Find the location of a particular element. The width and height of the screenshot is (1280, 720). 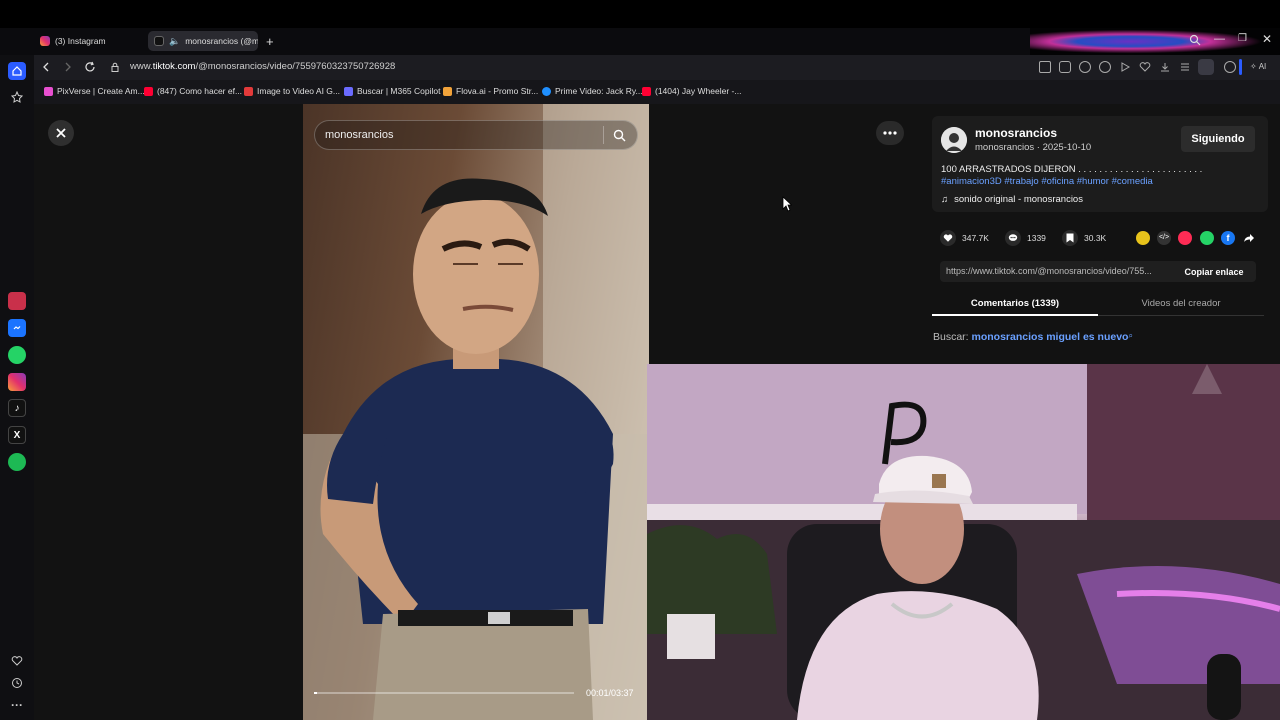

close-video-button is located at coordinates (61, 133).